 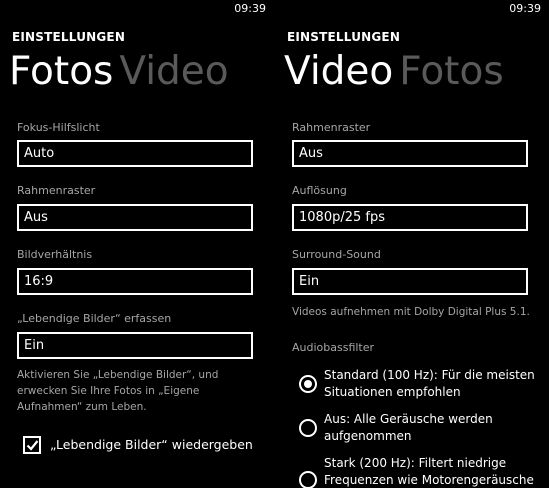 I want to click on living-images-select: Ein, so click(x=135, y=345).